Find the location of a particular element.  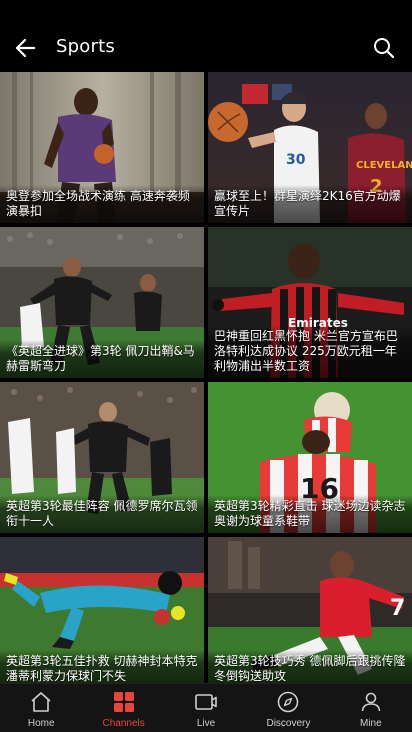

video-card: 7 英超第3轮技巧秀 德佩脚后跟挑传隆冬倒钩送助攻 is located at coordinates (310, 612).